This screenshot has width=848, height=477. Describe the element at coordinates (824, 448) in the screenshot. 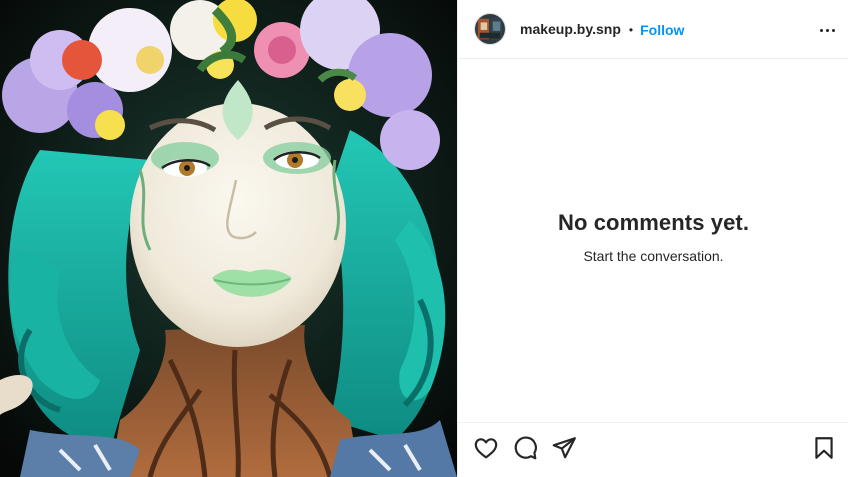

I see `bookmark-icon` at that location.